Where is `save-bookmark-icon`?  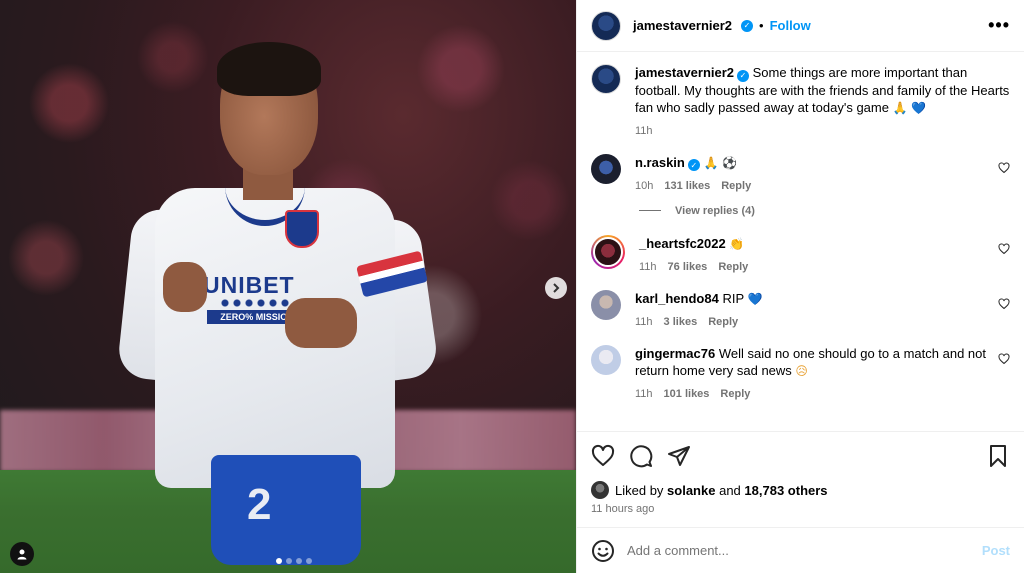
save-bookmark-icon is located at coordinates (998, 456).